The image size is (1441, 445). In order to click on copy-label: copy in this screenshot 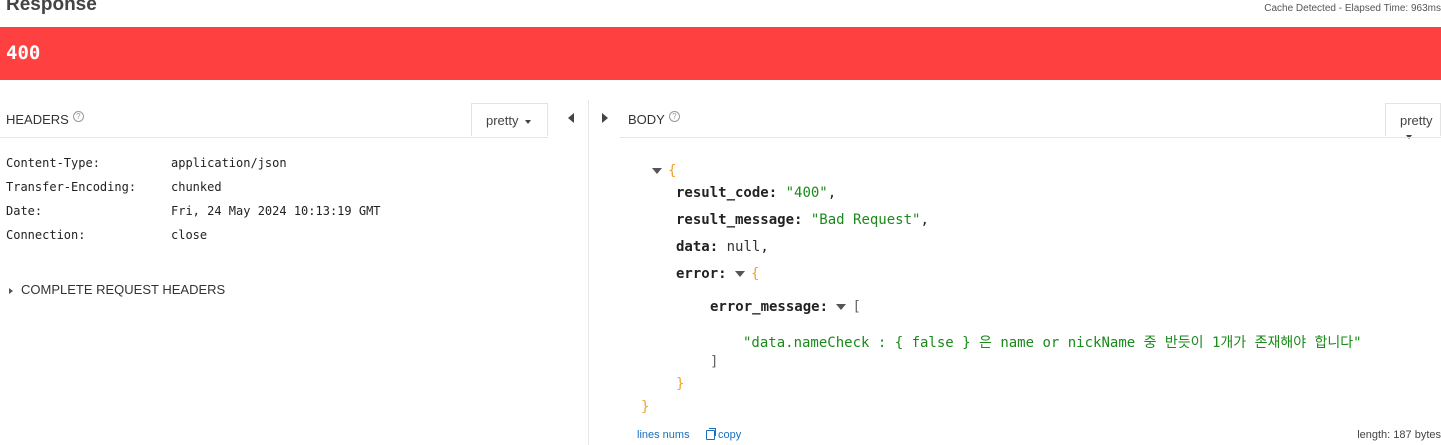, I will do `click(730, 435)`.